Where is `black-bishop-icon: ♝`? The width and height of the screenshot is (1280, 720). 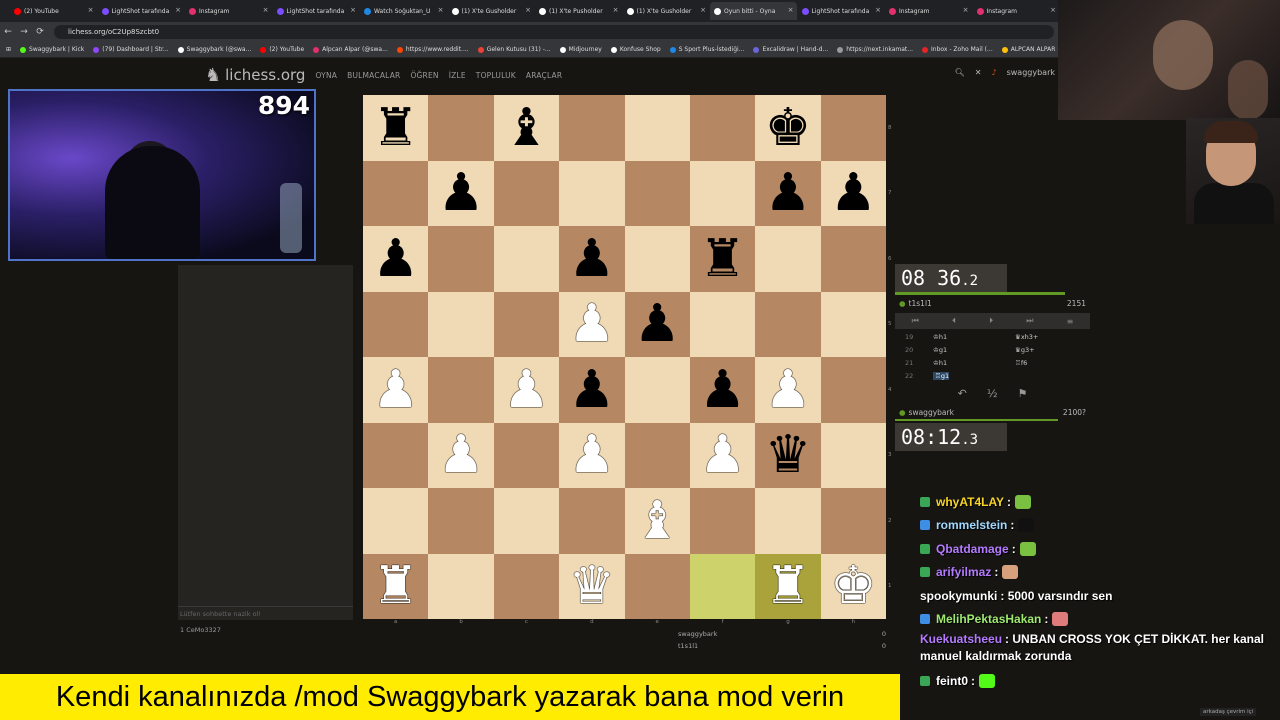
black-bishop-icon: ♝ is located at coordinates (526, 128).